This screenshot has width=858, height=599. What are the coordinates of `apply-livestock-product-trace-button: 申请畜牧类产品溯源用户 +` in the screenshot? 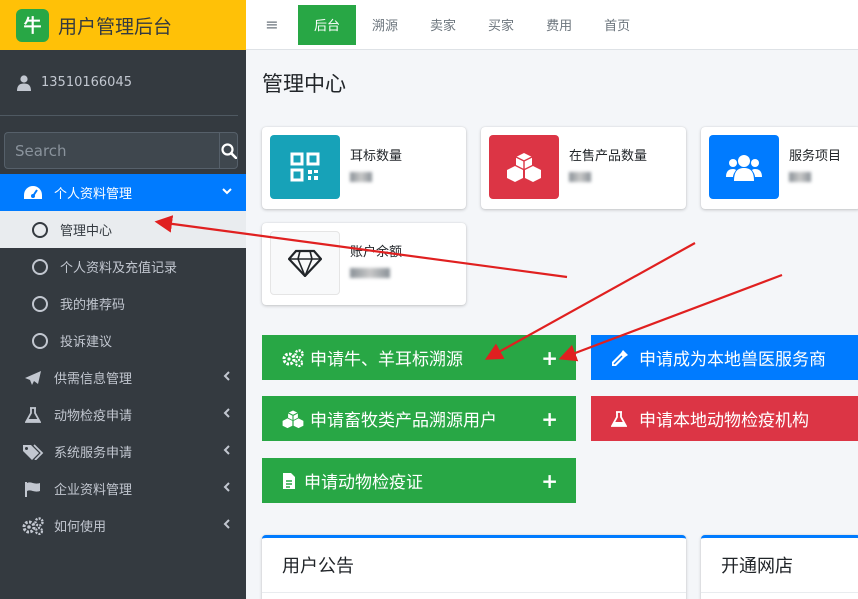 It's located at (419, 418).